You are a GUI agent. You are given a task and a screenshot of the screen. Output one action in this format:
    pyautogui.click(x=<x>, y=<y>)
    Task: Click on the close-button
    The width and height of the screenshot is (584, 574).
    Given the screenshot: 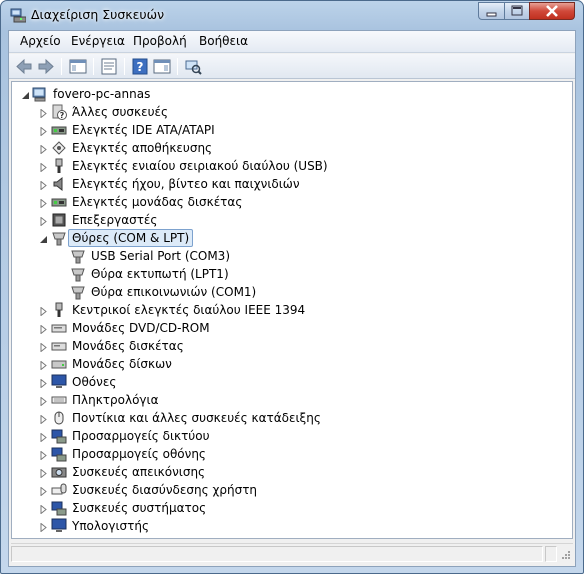 What is the action you would take?
    pyautogui.click(x=552, y=11)
    